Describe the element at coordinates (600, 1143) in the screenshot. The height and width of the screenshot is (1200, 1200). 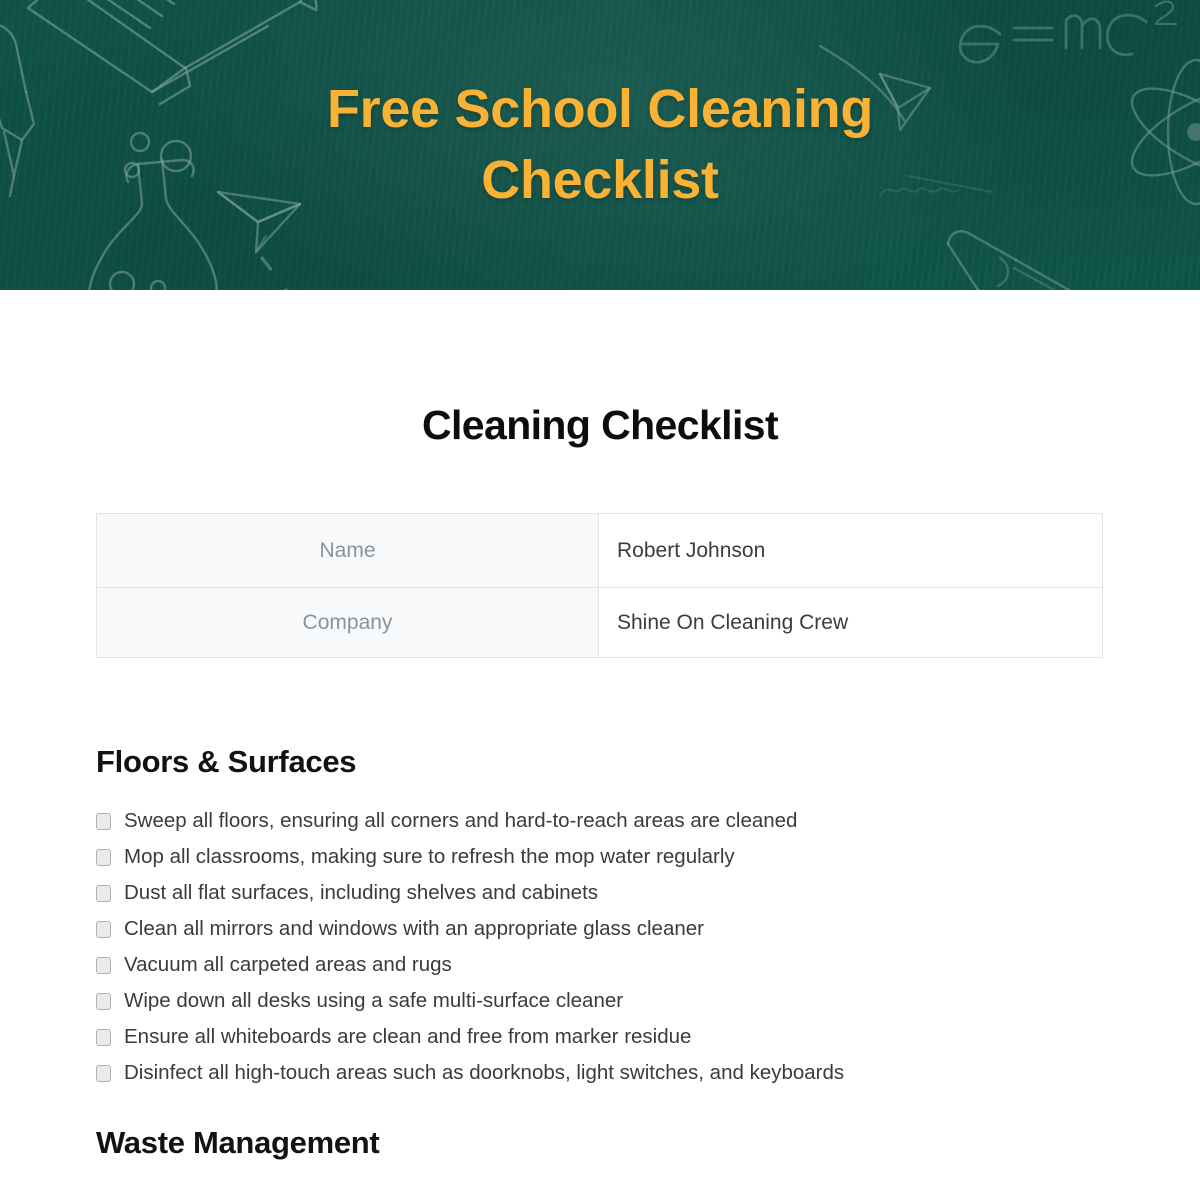
I see `section-waste-management: Waste Management` at that location.